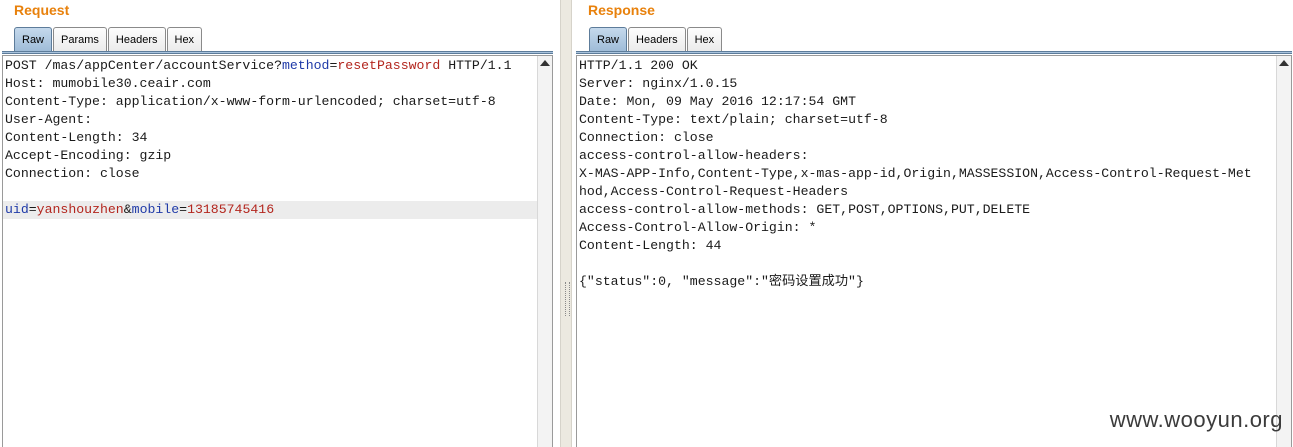 This screenshot has height=447, width=1293. Describe the element at coordinates (650, 245) in the screenshot. I see `code-segment: Content-Length: 44` at that location.